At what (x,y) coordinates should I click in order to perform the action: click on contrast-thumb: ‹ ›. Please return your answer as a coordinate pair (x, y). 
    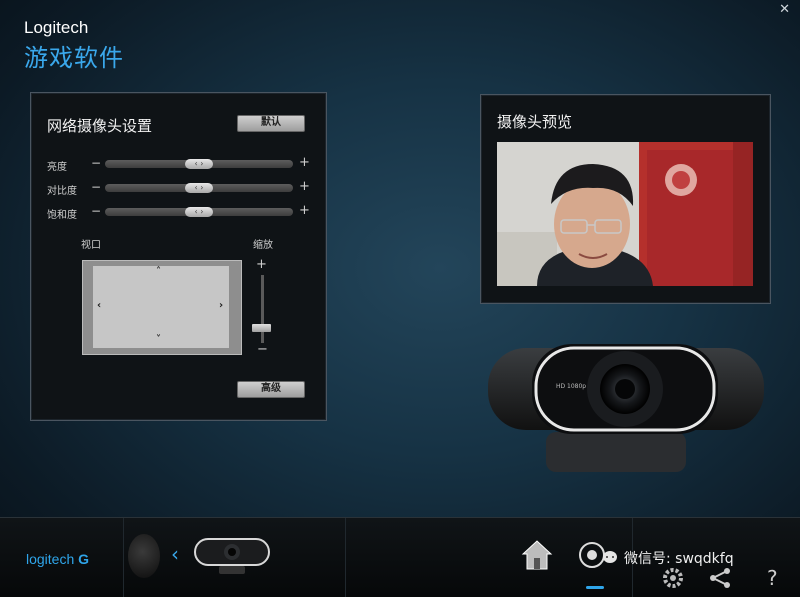
    Looking at the image, I should click on (199, 188).